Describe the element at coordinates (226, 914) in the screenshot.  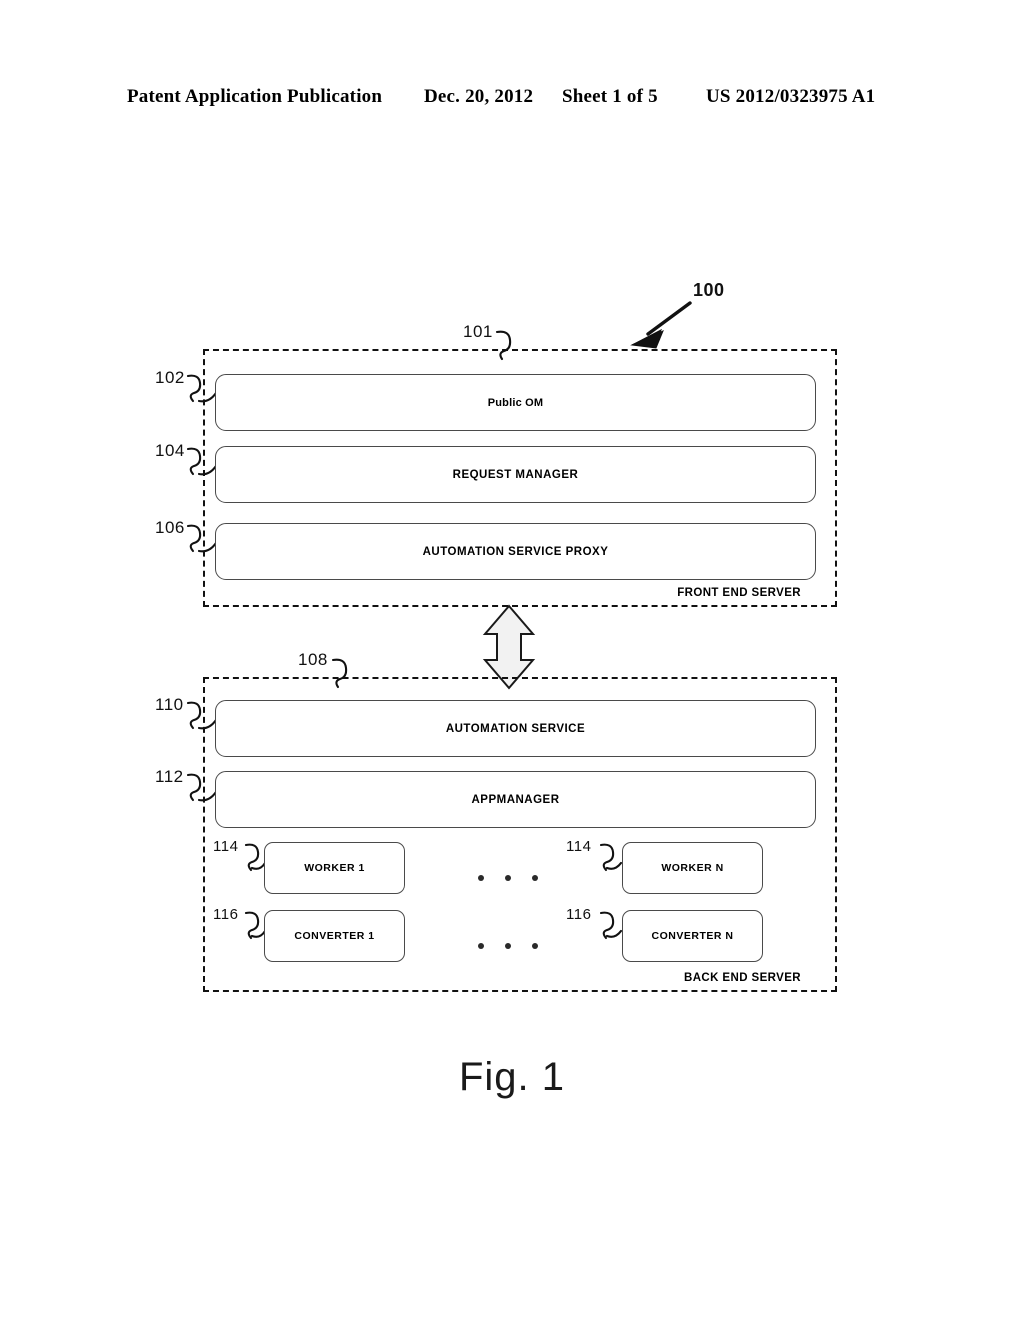
I see `reference-numeral-116-converter-1: 116` at that location.